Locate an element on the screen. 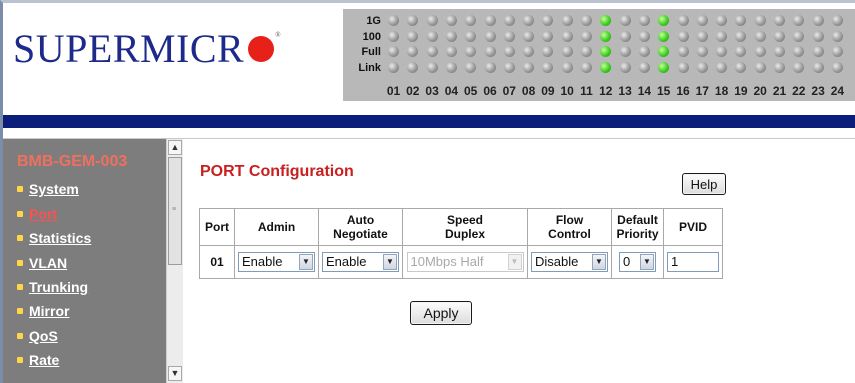 This screenshot has width=855, height=383. sidebar-item-vlan: VLAN is located at coordinates (42, 263).